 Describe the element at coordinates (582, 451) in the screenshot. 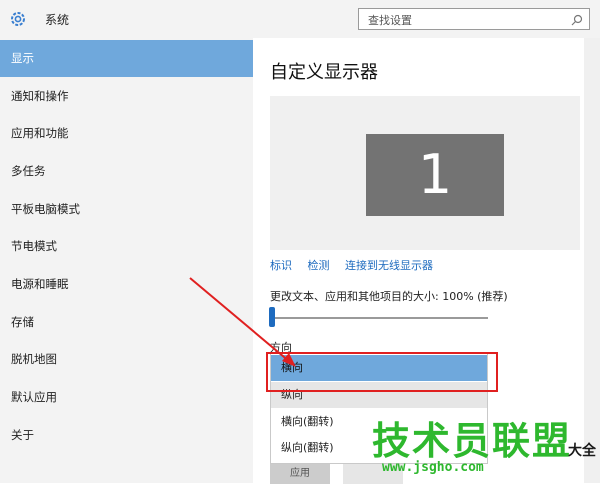

I see `watermark-suffix: 大全` at that location.